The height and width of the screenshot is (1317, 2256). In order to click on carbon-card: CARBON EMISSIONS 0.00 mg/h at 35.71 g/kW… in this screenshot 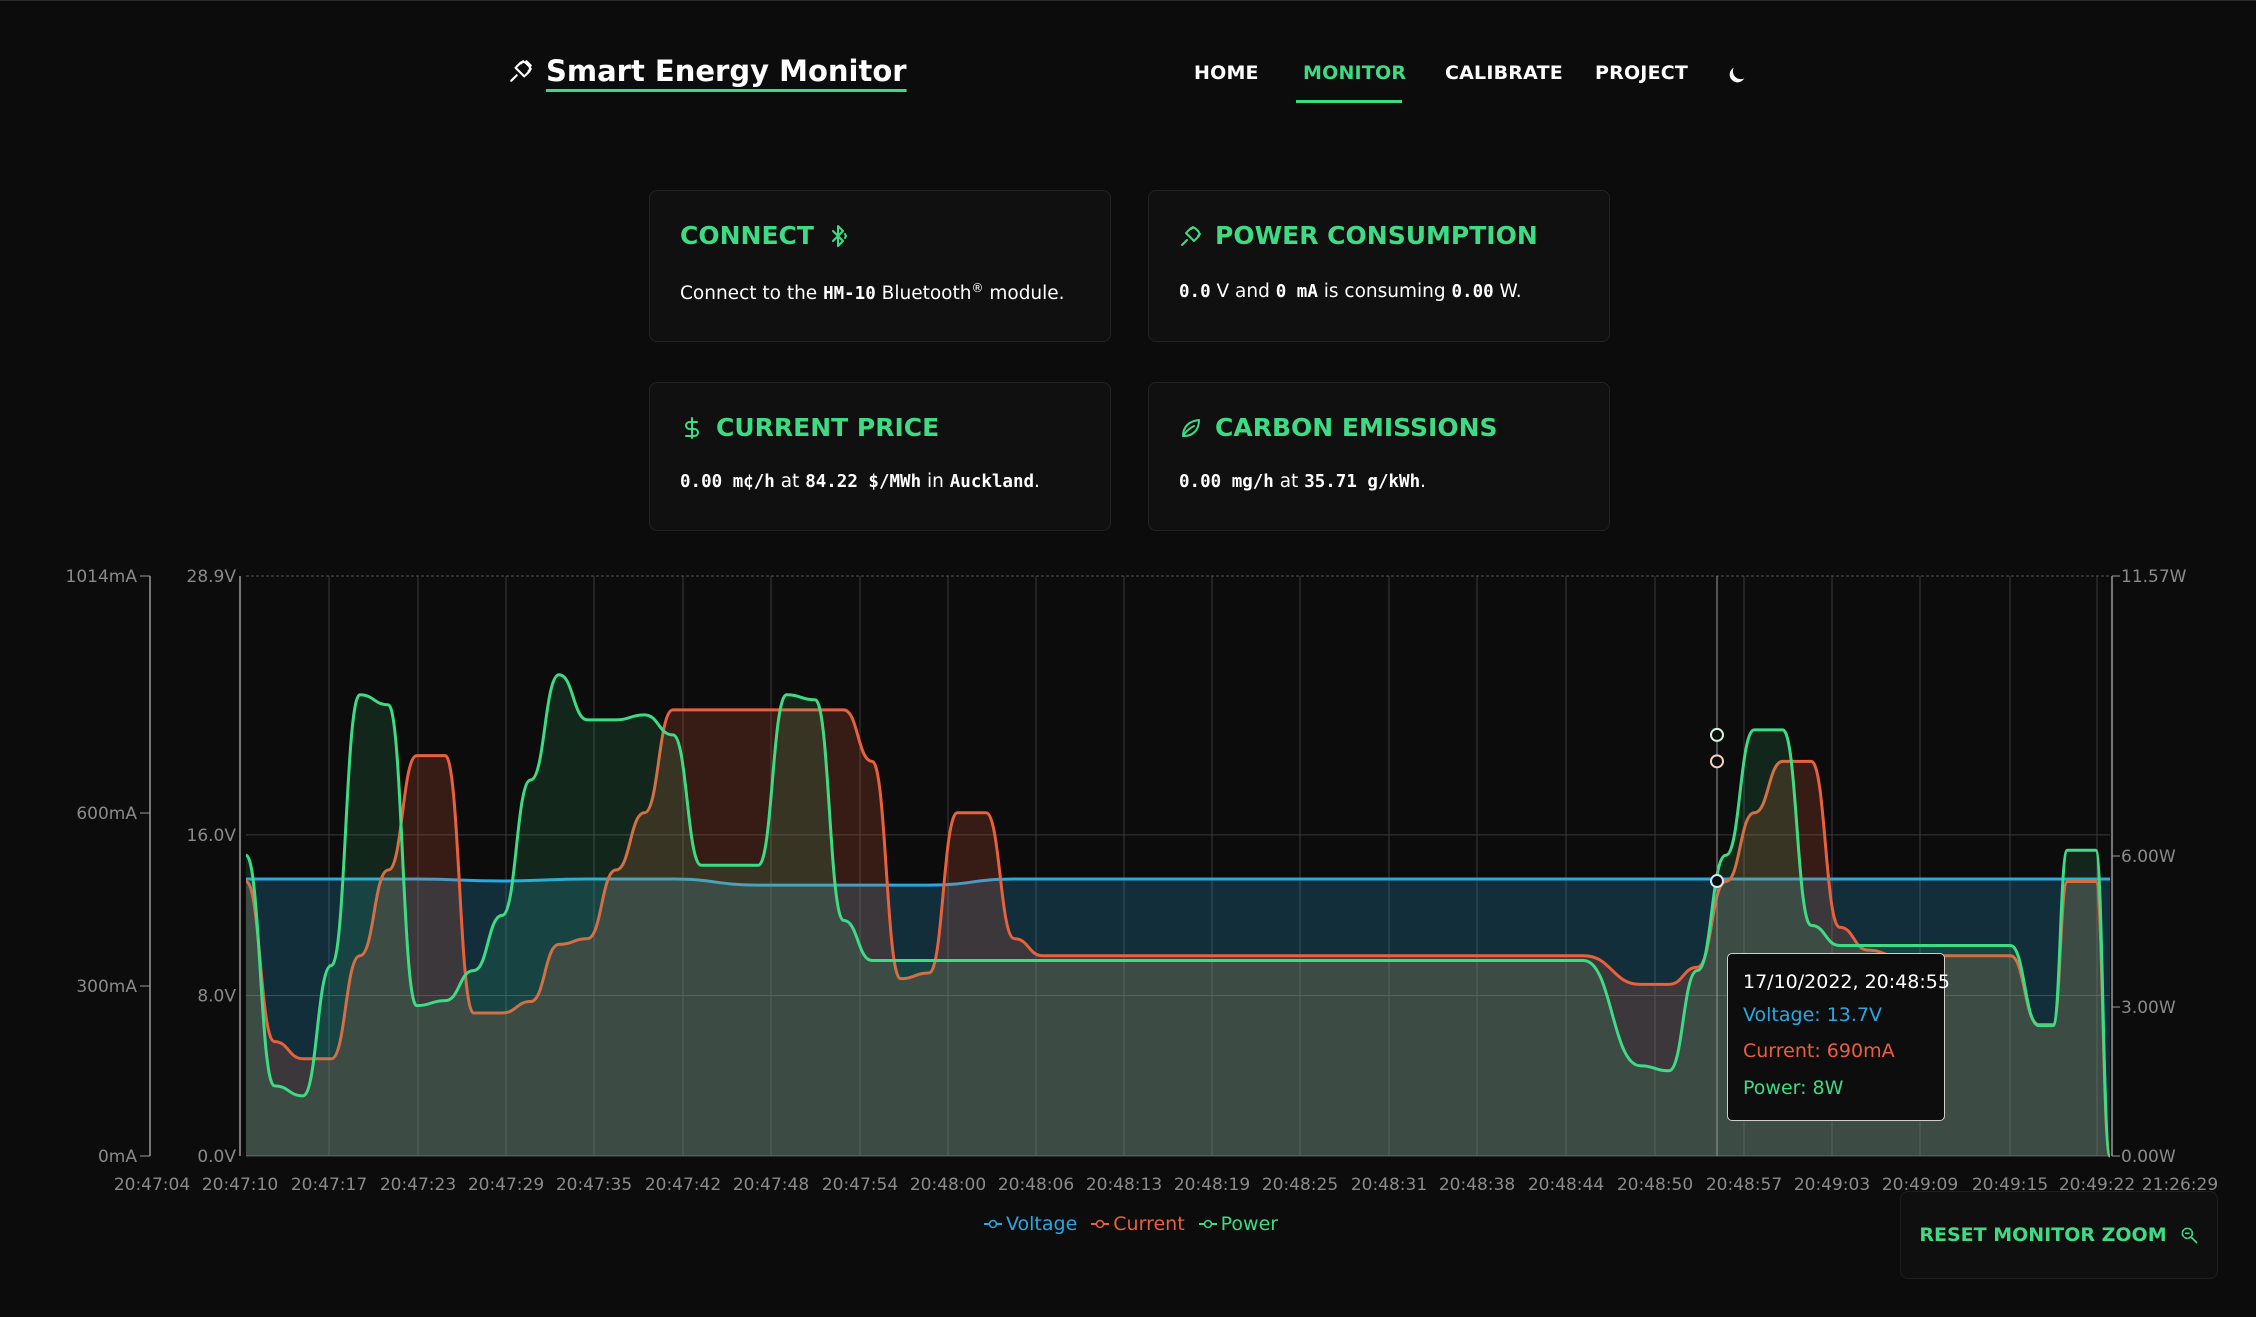, I will do `click(1379, 456)`.